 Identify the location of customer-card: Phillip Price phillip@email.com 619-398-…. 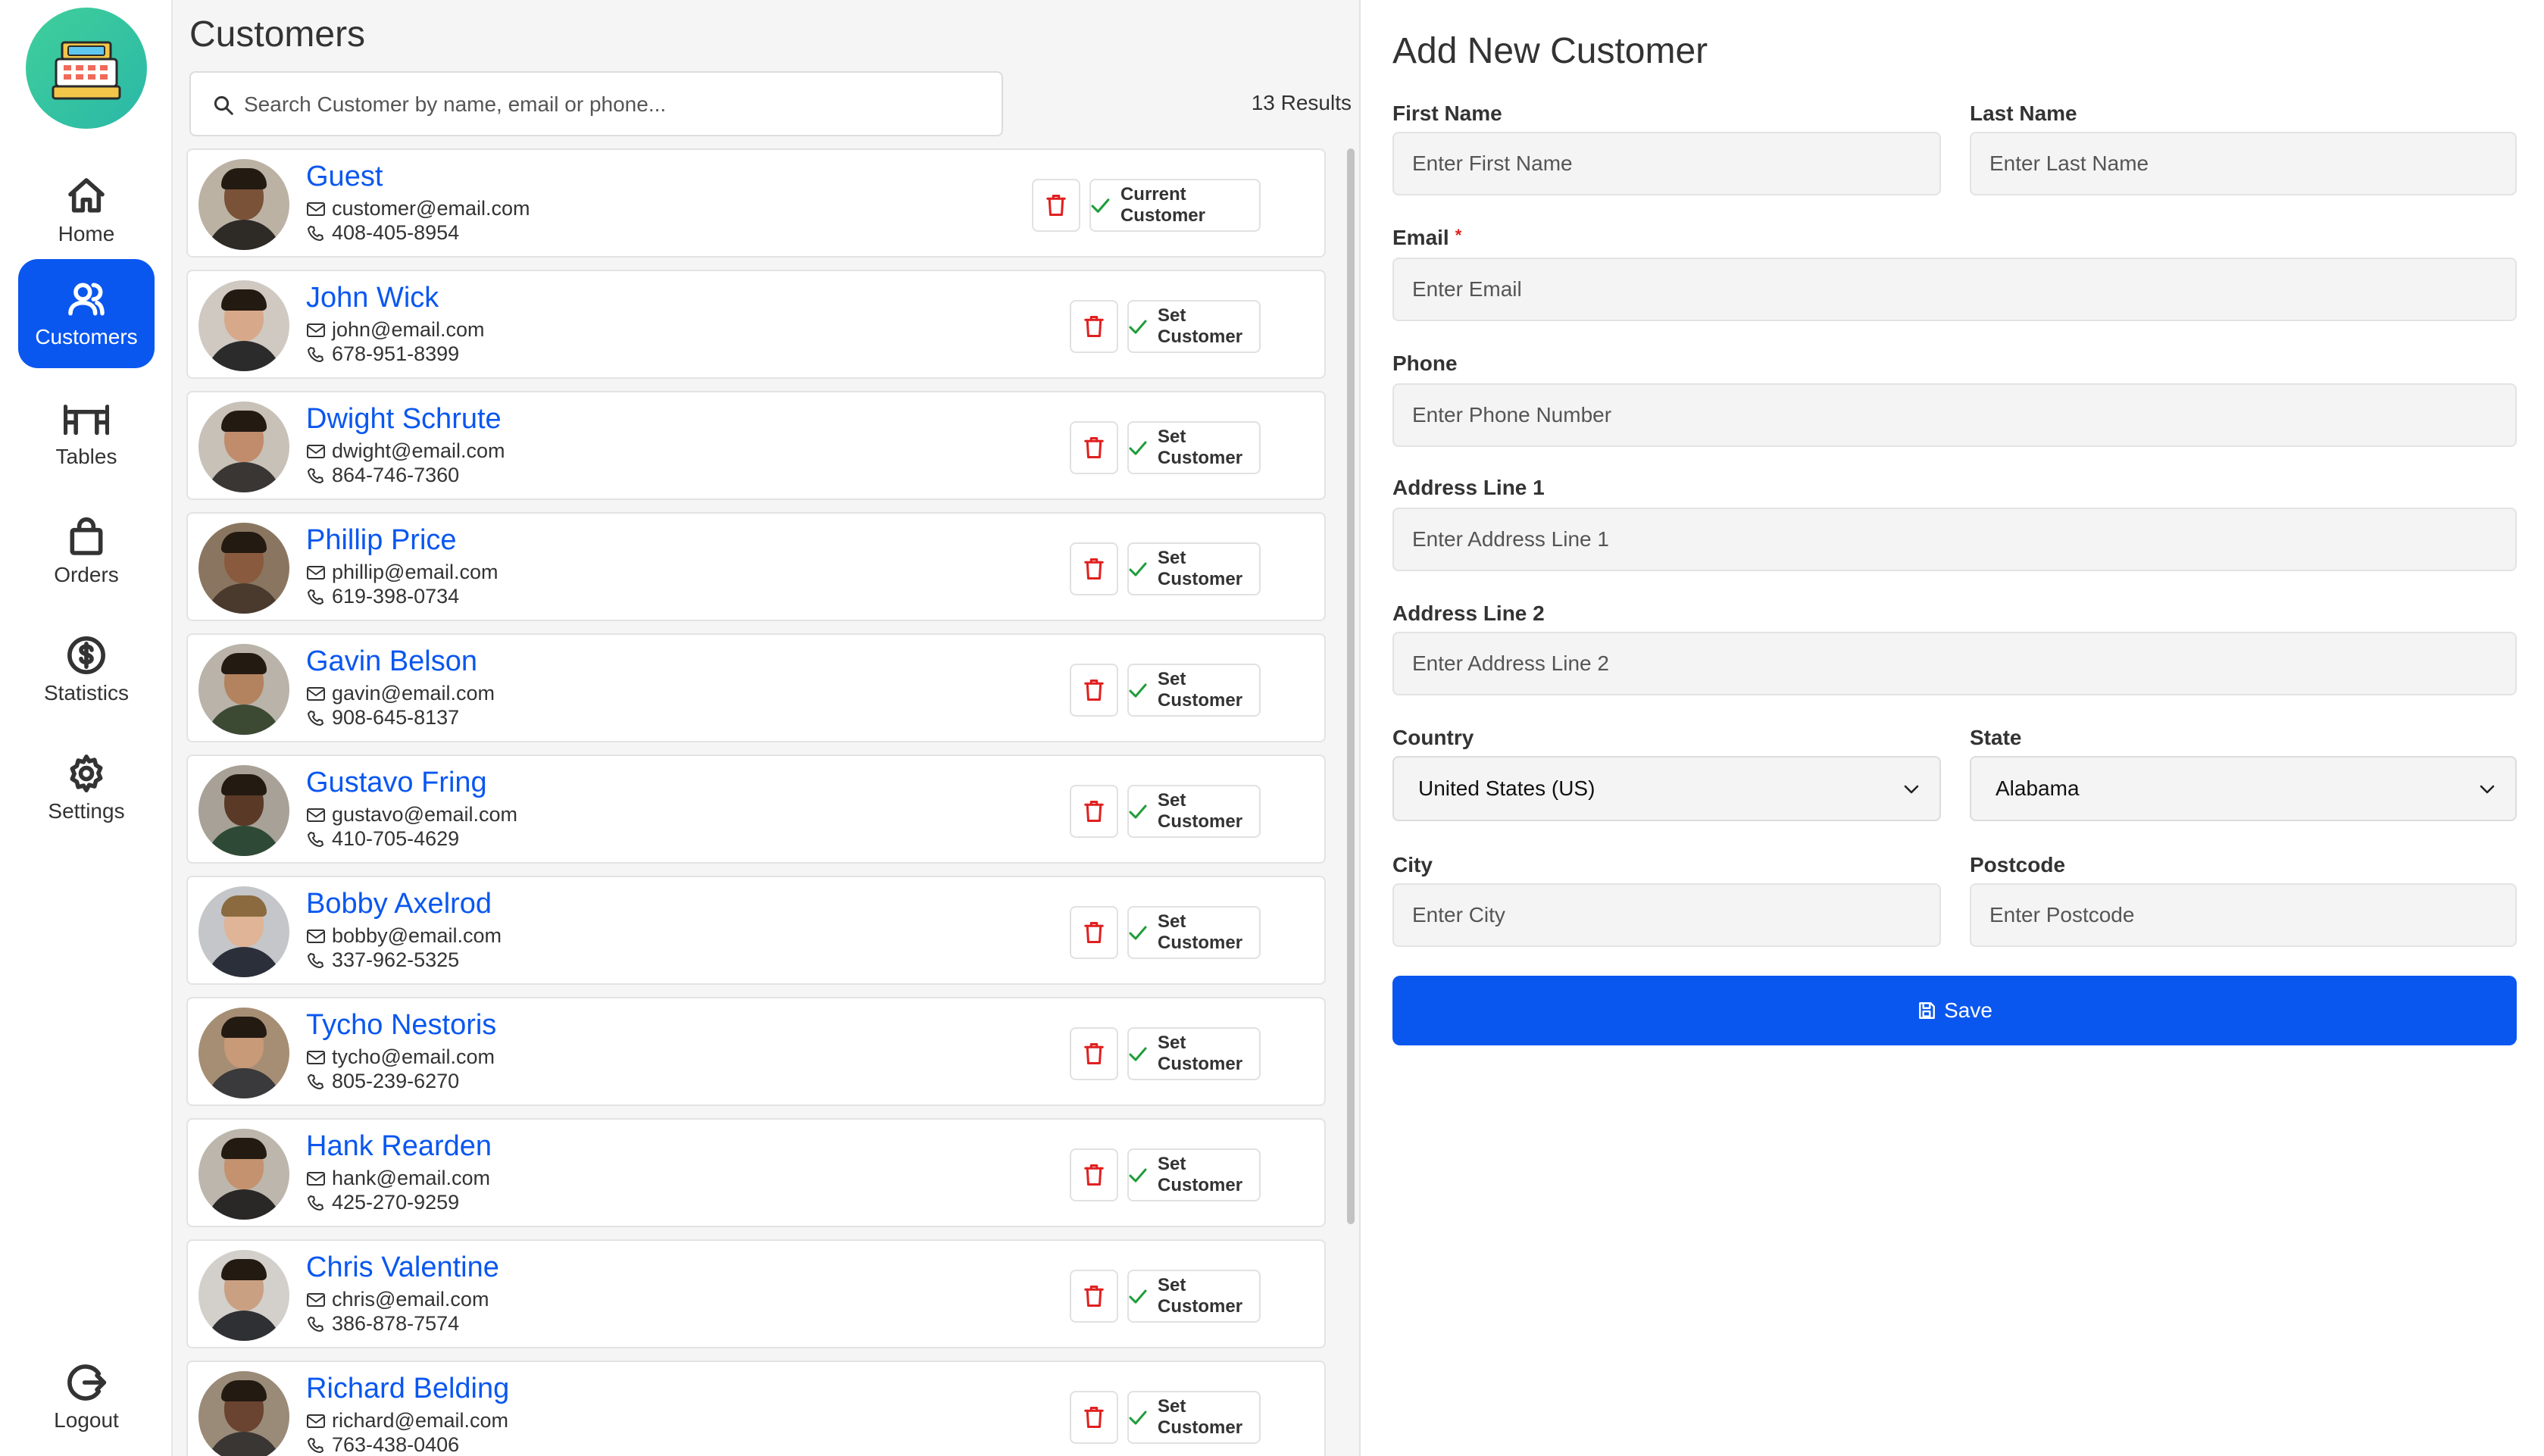
(756, 566).